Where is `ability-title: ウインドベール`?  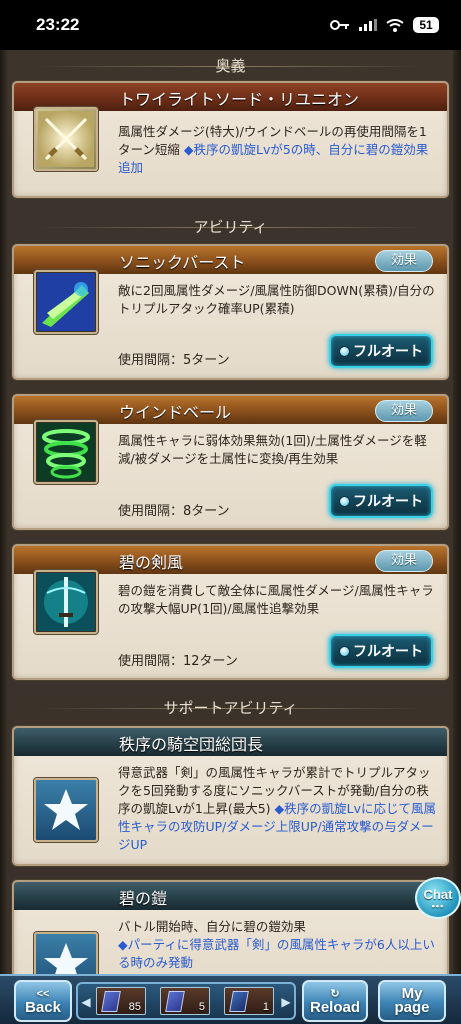 ability-title: ウインドベール is located at coordinates (175, 412).